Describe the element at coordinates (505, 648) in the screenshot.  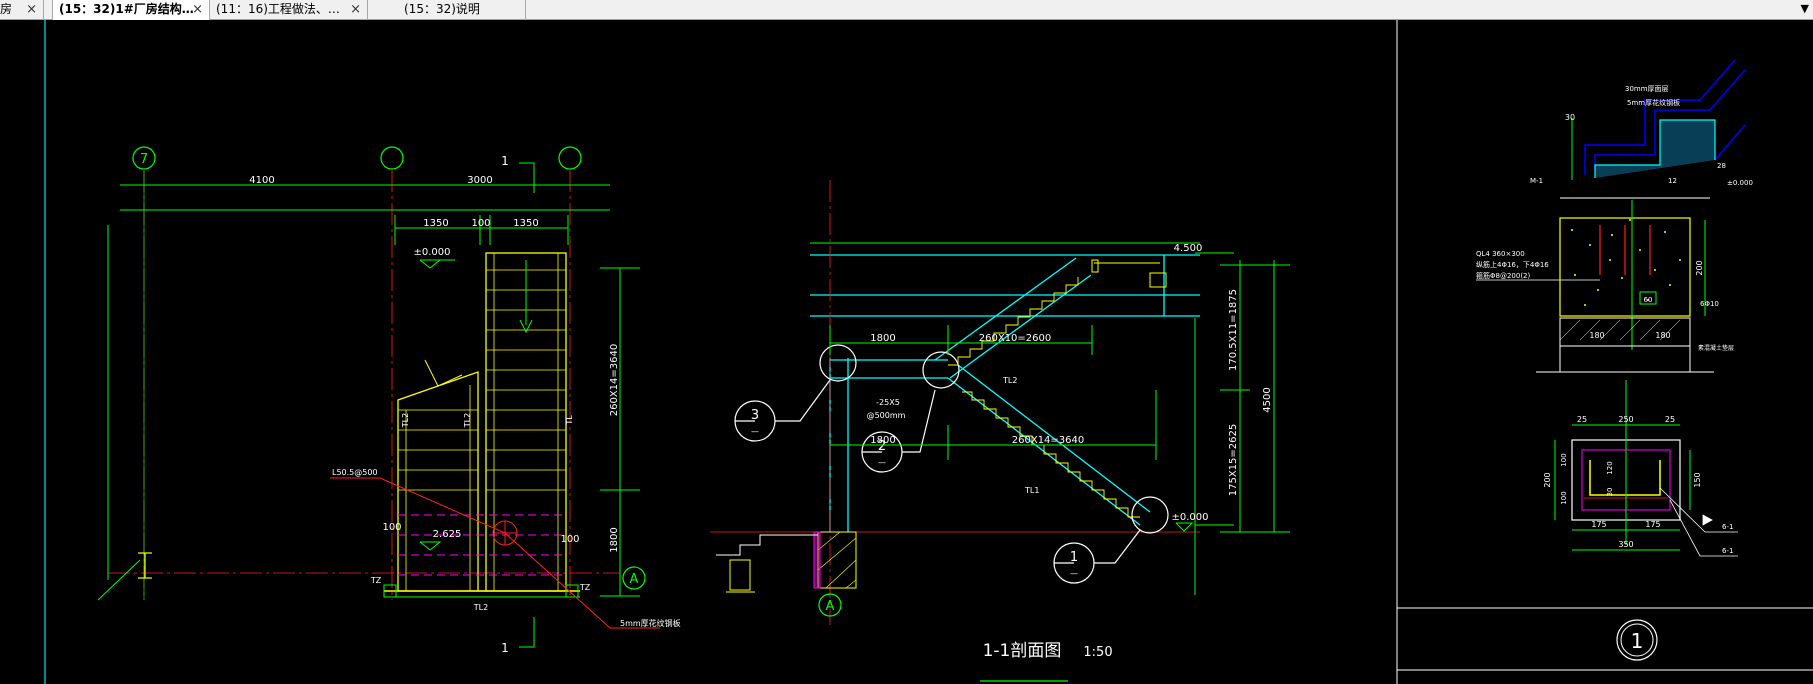
I see `section-mark-bottom: 1` at that location.